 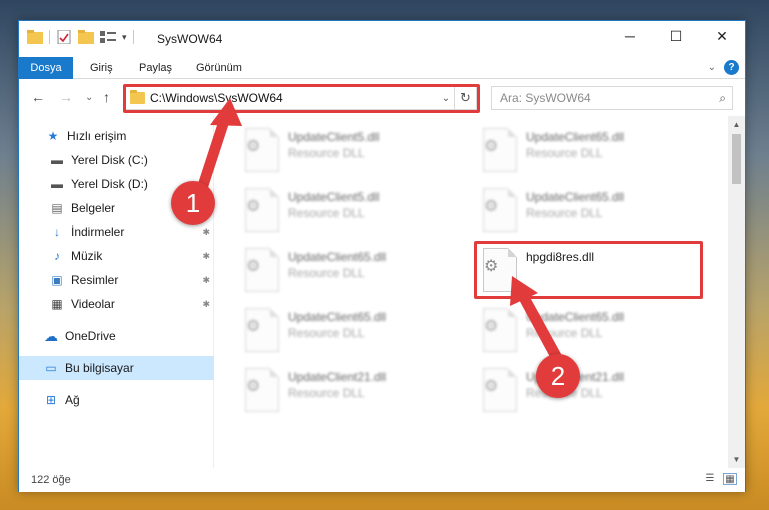 What do you see at coordinates (57, 280) in the screenshot?
I see `pictures-icon: ▣` at bounding box center [57, 280].